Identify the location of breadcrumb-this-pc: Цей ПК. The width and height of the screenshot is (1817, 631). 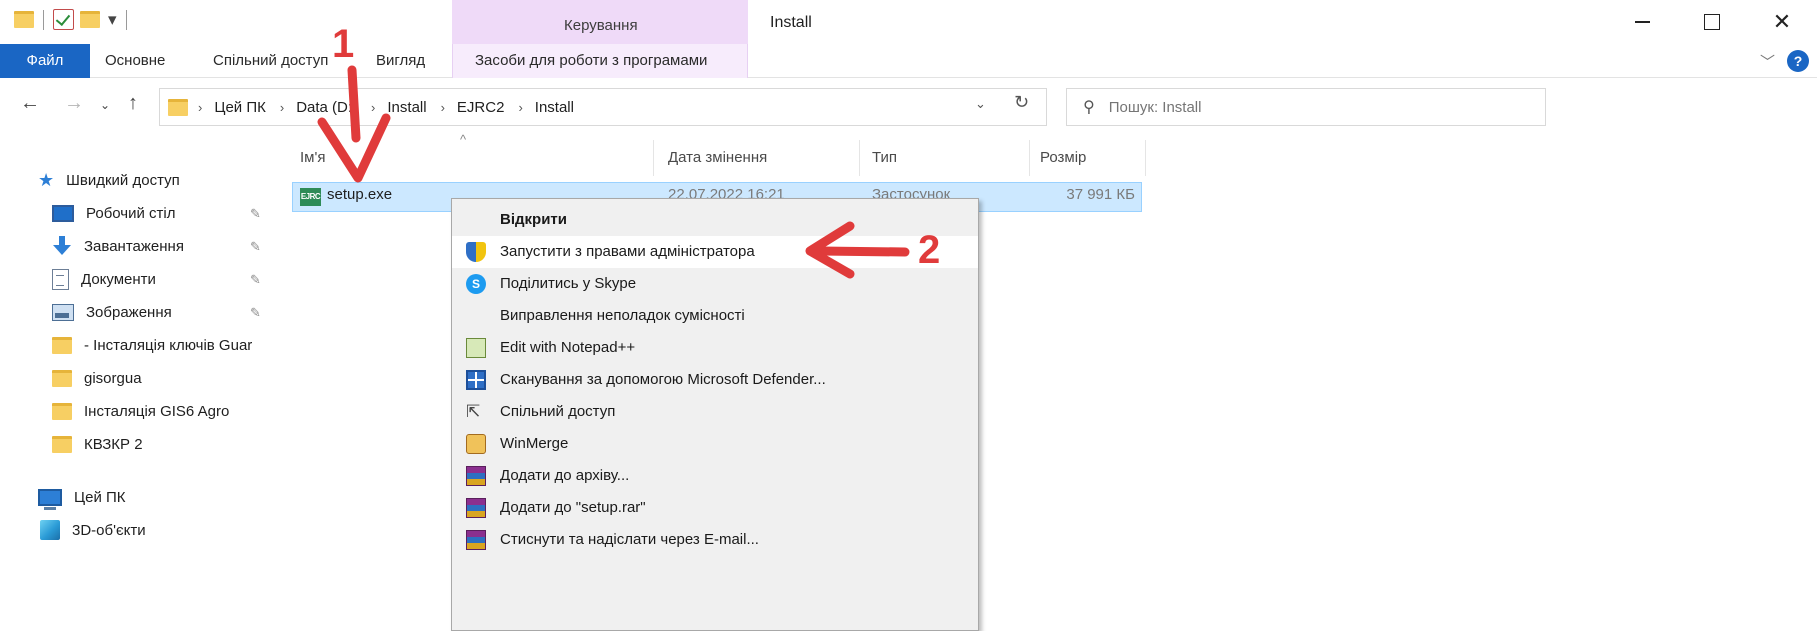
(240, 107).